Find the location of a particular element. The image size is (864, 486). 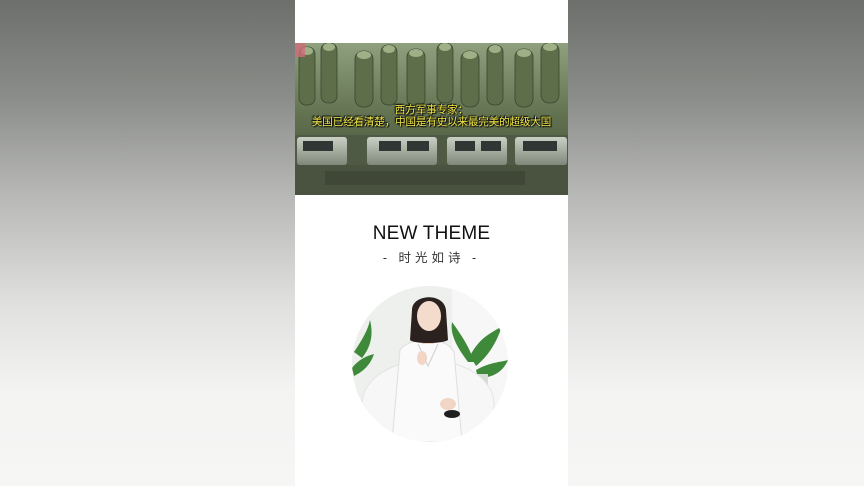

avatar is located at coordinates (430, 364).